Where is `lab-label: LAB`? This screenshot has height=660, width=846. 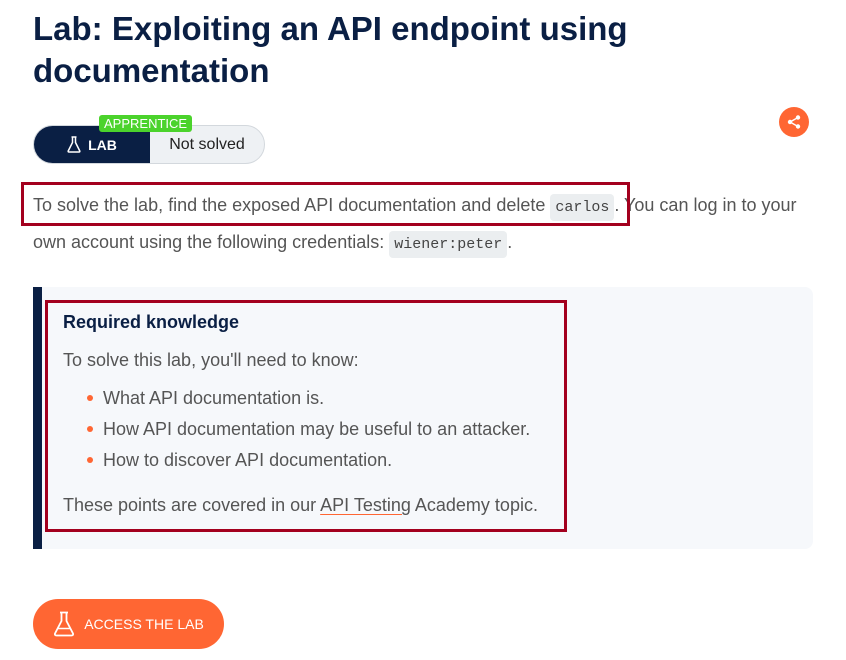
lab-label: LAB is located at coordinates (102, 144).